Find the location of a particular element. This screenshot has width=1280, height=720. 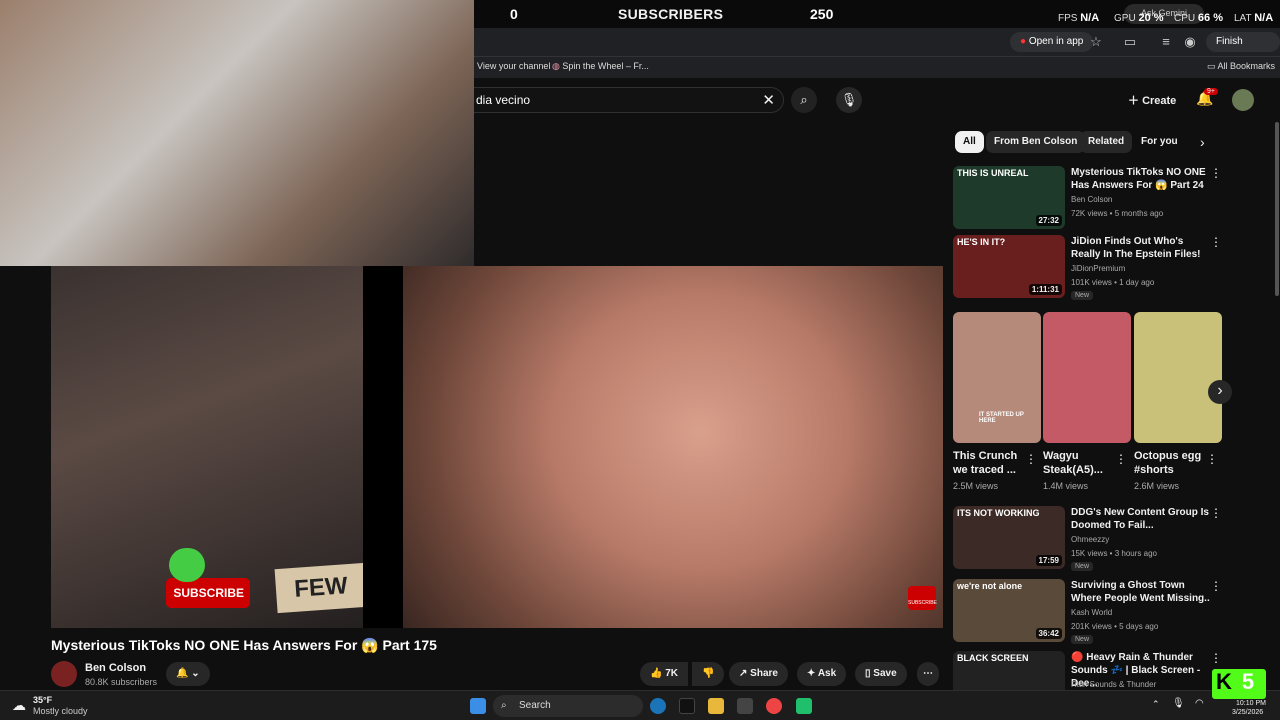

chevron-right-icon: › is located at coordinates (1202, 142).